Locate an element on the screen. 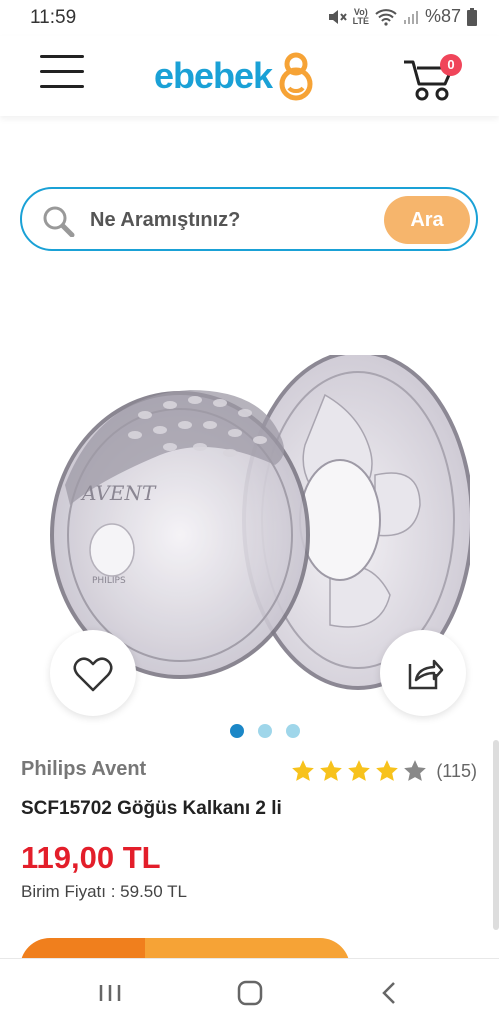 The height and width of the screenshot is (1025, 499). menu-button is located at coordinates (62, 74).